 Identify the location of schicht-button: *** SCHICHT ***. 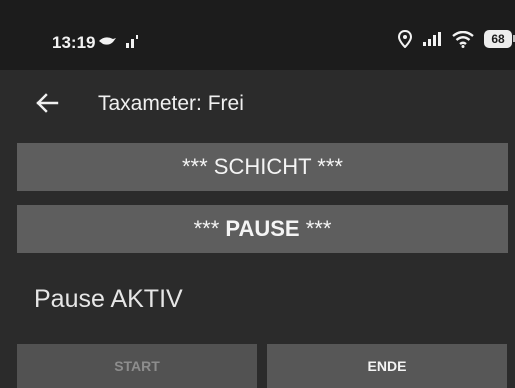
(262, 167).